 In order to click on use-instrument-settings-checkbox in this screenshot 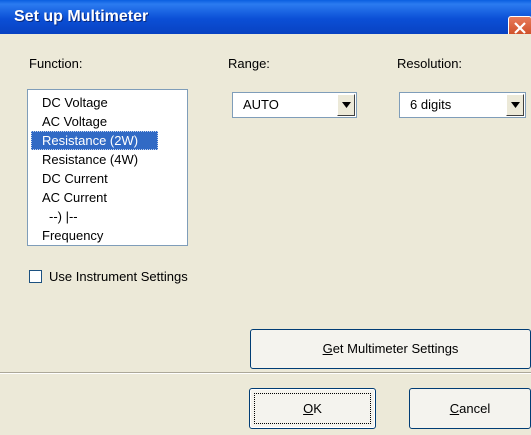, I will do `click(35, 276)`.